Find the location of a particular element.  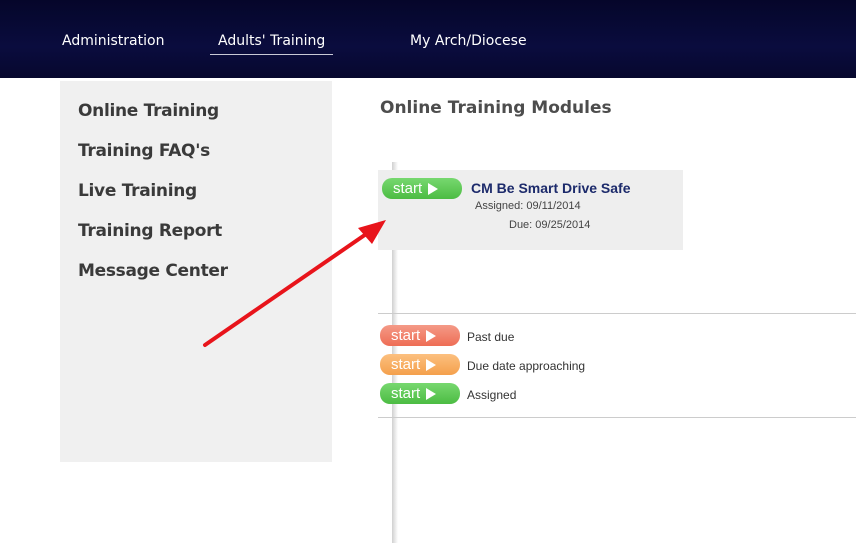

red-arrow-annotation is located at coordinates (294, 283).